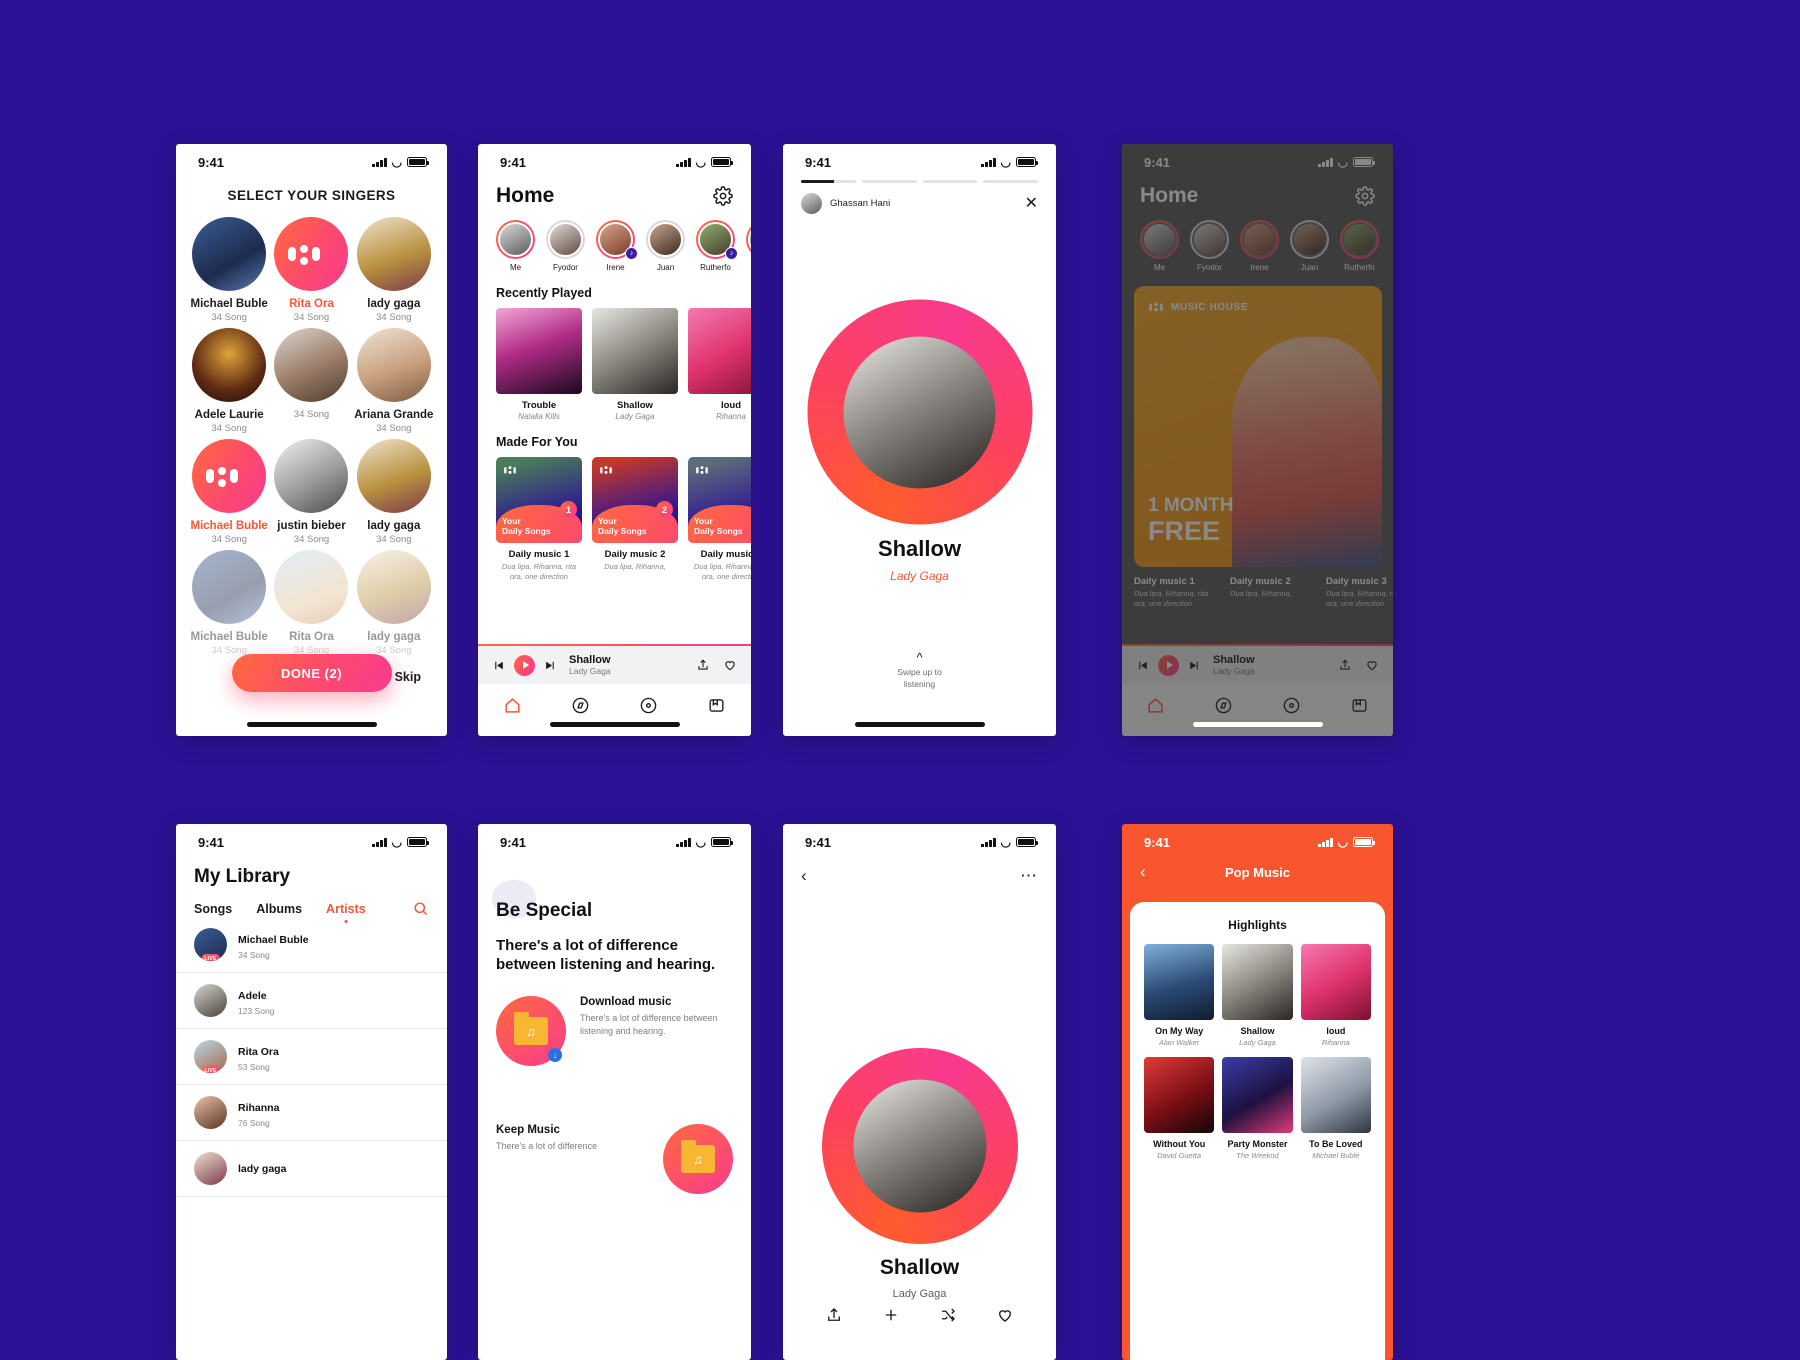  I want to click on album-card: Shallow Lady Gaga, so click(635, 364).